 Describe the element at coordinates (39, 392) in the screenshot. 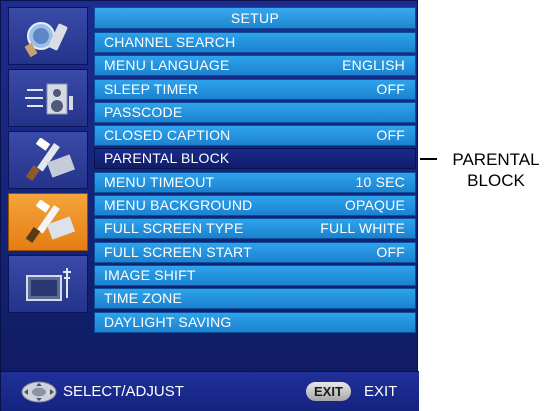

I see `navigation-pad-icon` at that location.